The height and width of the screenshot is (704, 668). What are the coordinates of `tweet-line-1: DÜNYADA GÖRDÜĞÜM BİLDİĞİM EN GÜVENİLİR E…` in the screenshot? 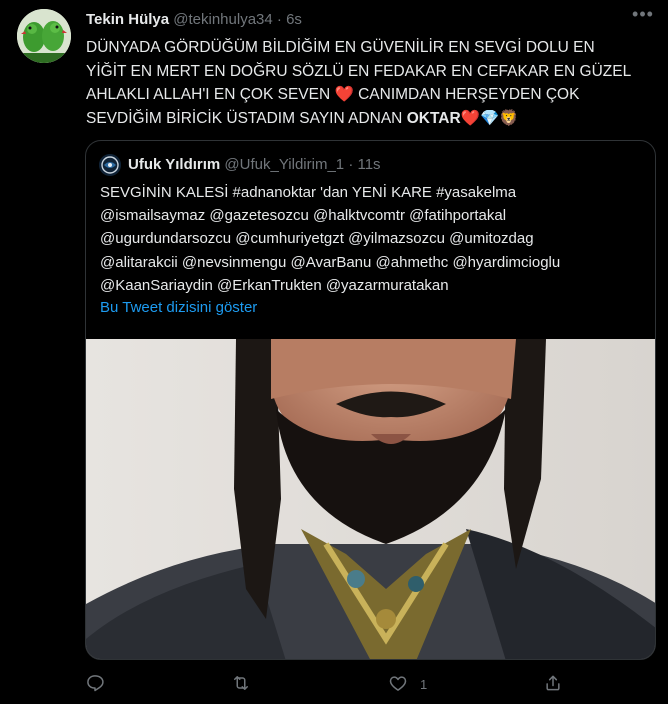 It's located at (340, 47).